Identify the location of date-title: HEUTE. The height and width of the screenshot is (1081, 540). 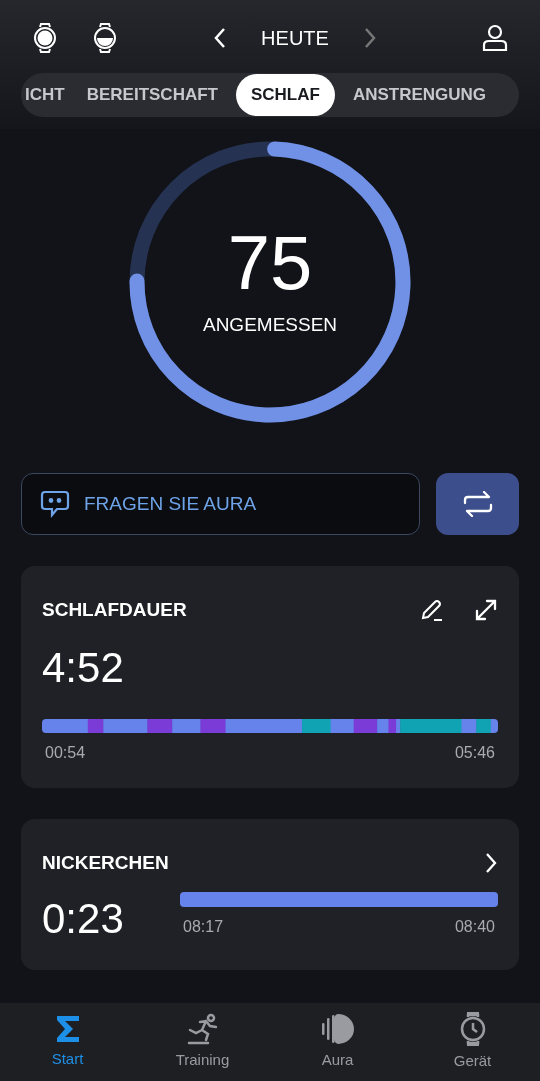
(295, 38).